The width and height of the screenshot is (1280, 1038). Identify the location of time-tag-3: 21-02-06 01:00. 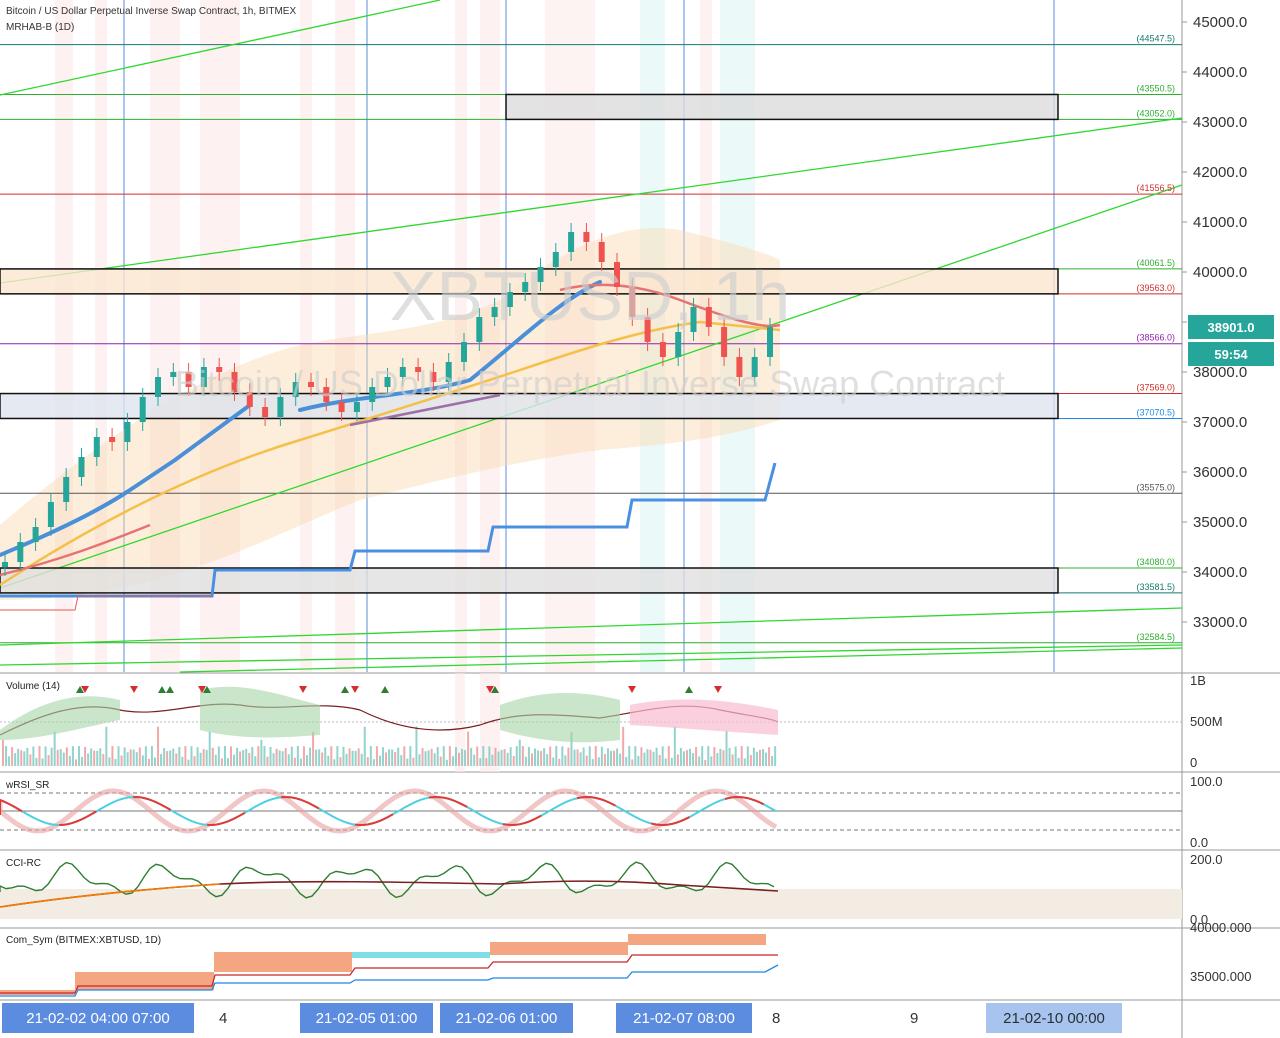
(506, 1018).